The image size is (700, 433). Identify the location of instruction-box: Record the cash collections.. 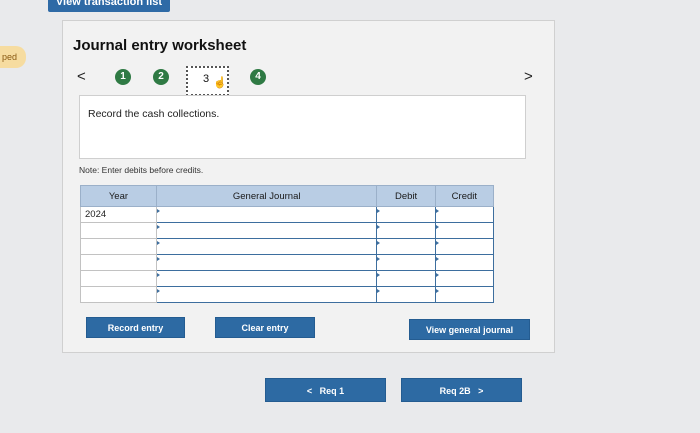
(302, 127).